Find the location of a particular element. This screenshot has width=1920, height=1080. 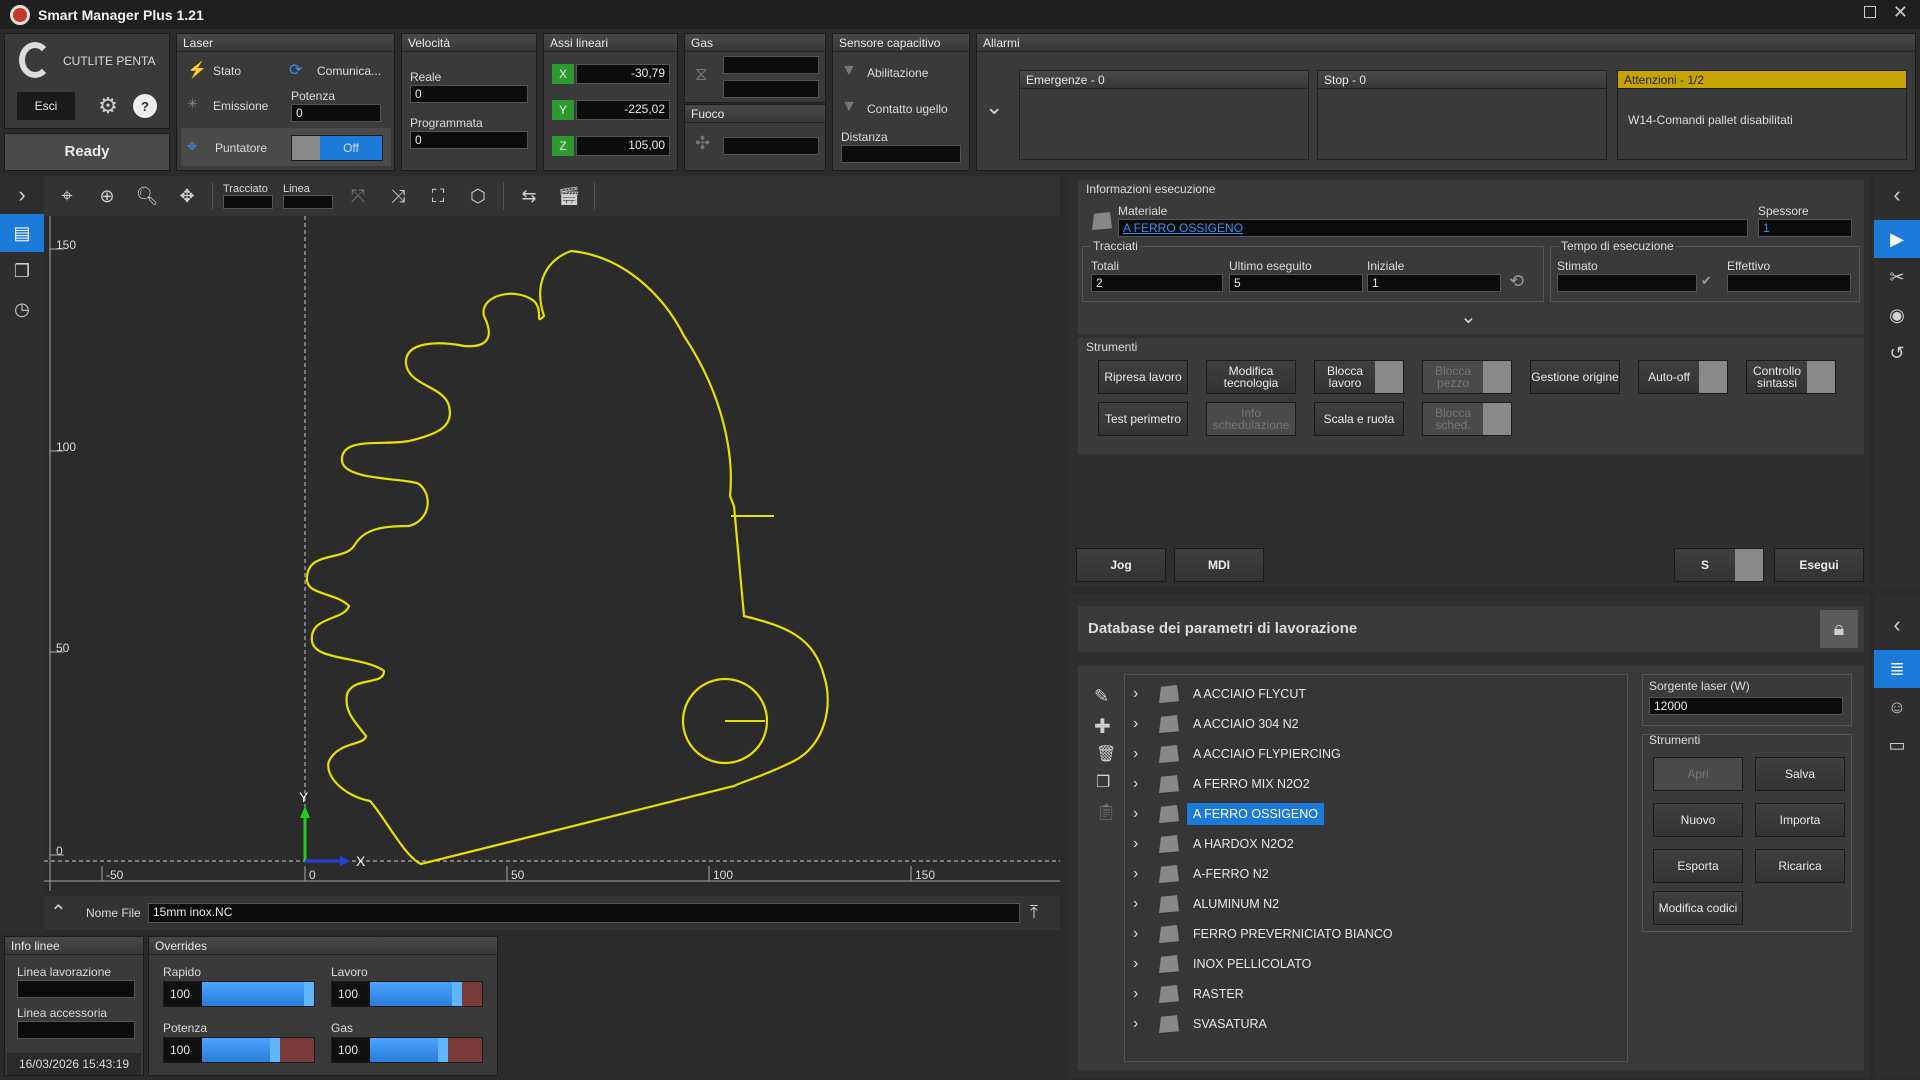

tree-item: › ALUMINUM N2 is located at coordinates (1380, 904).